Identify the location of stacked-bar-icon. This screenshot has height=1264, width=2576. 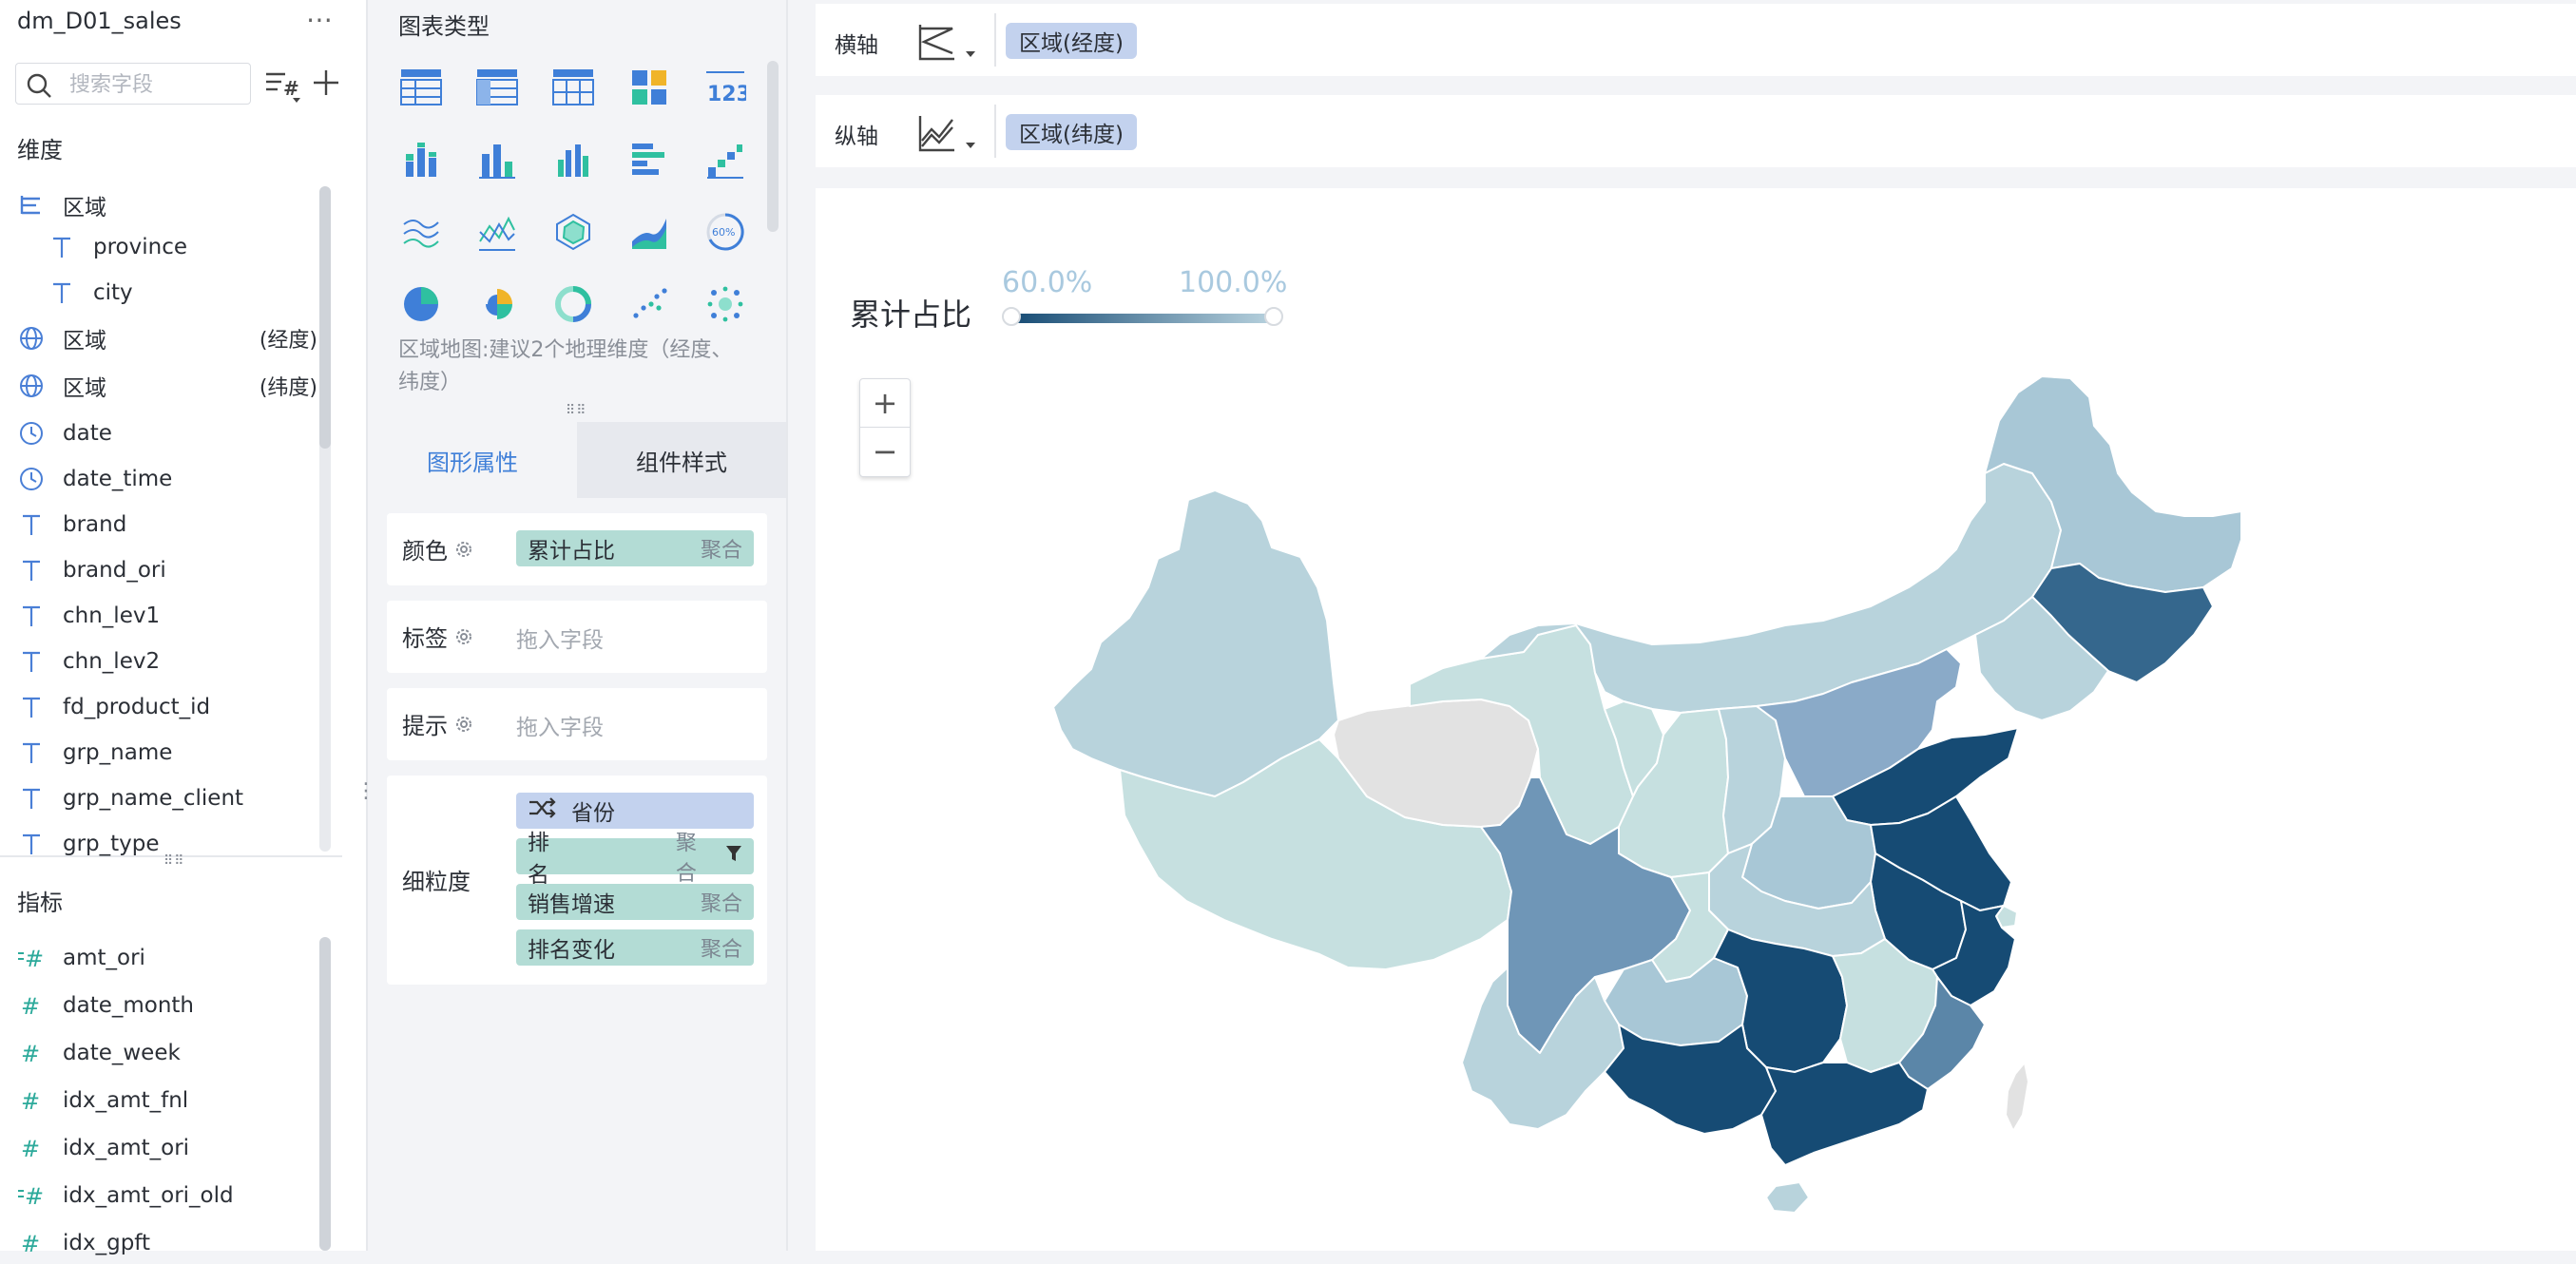
(421, 160).